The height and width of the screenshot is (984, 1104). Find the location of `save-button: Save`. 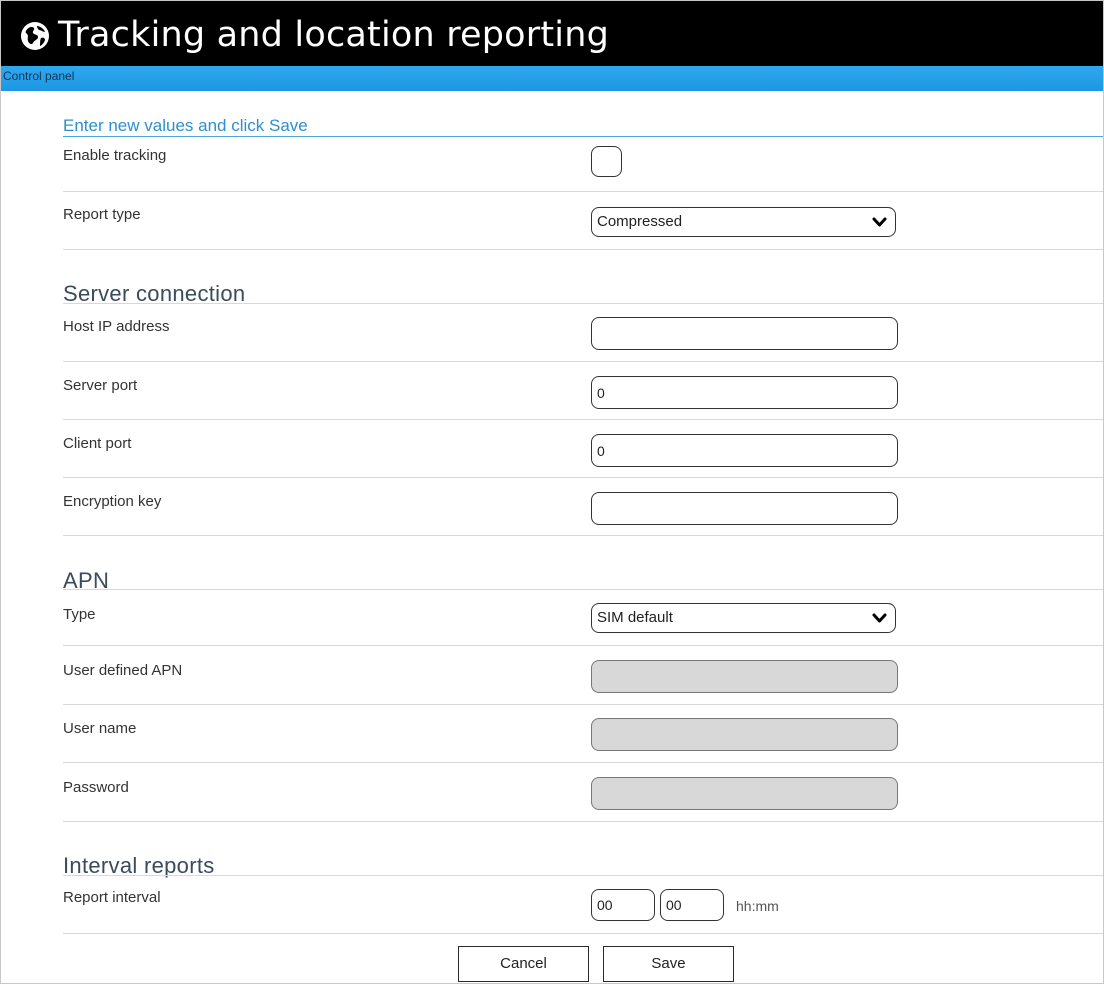

save-button: Save is located at coordinates (668, 964).